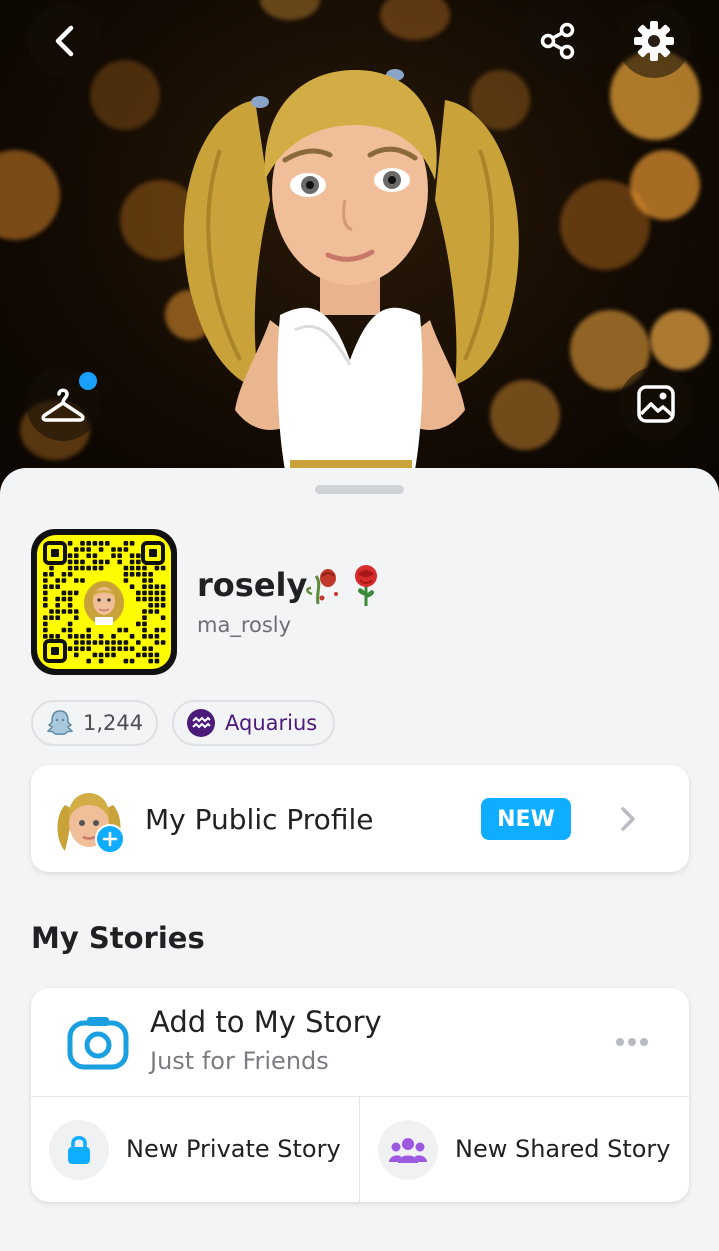 This screenshot has width=719, height=1251. What do you see at coordinates (360, 1042) in the screenshot?
I see `add-to-story-row: Add to My Story Just for Friends` at bounding box center [360, 1042].